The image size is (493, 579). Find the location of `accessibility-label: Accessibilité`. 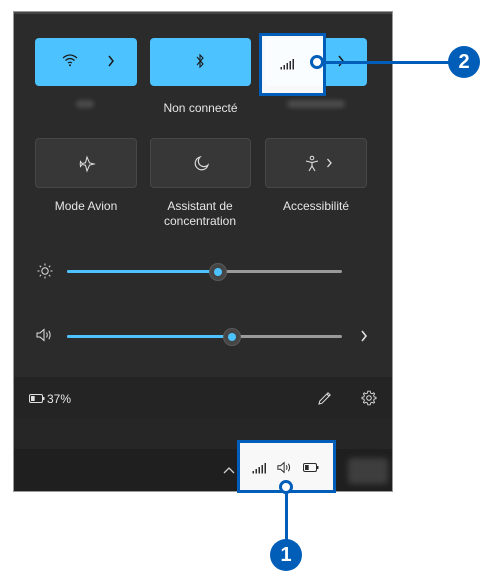

accessibility-label: Accessibilité is located at coordinates (316, 206).